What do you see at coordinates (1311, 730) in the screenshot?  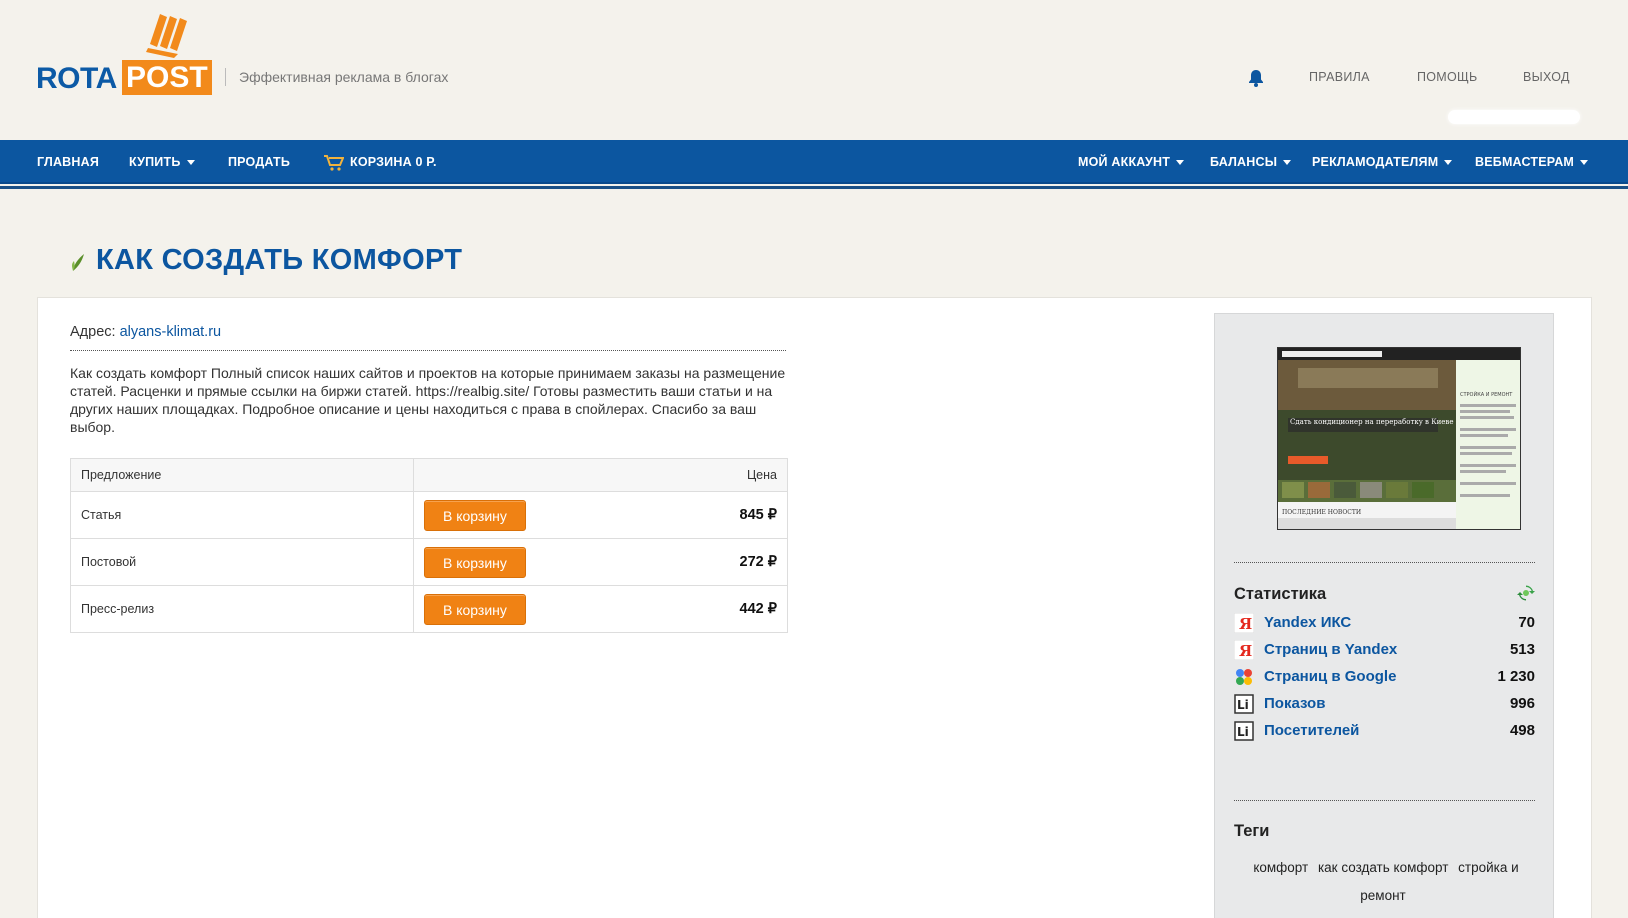 I see `stat-label: Посетителей` at bounding box center [1311, 730].